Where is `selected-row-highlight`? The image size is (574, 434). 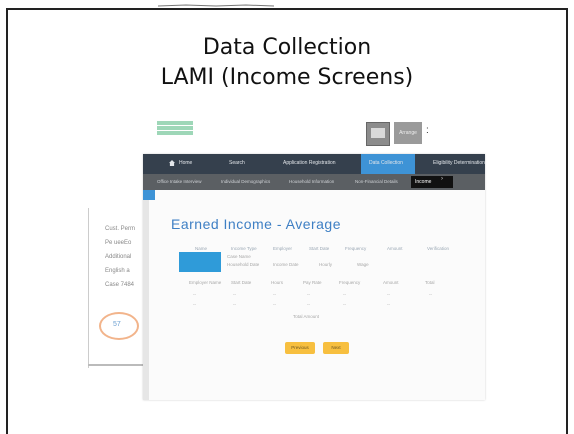 selected-row-highlight is located at coordinates (200, 262).